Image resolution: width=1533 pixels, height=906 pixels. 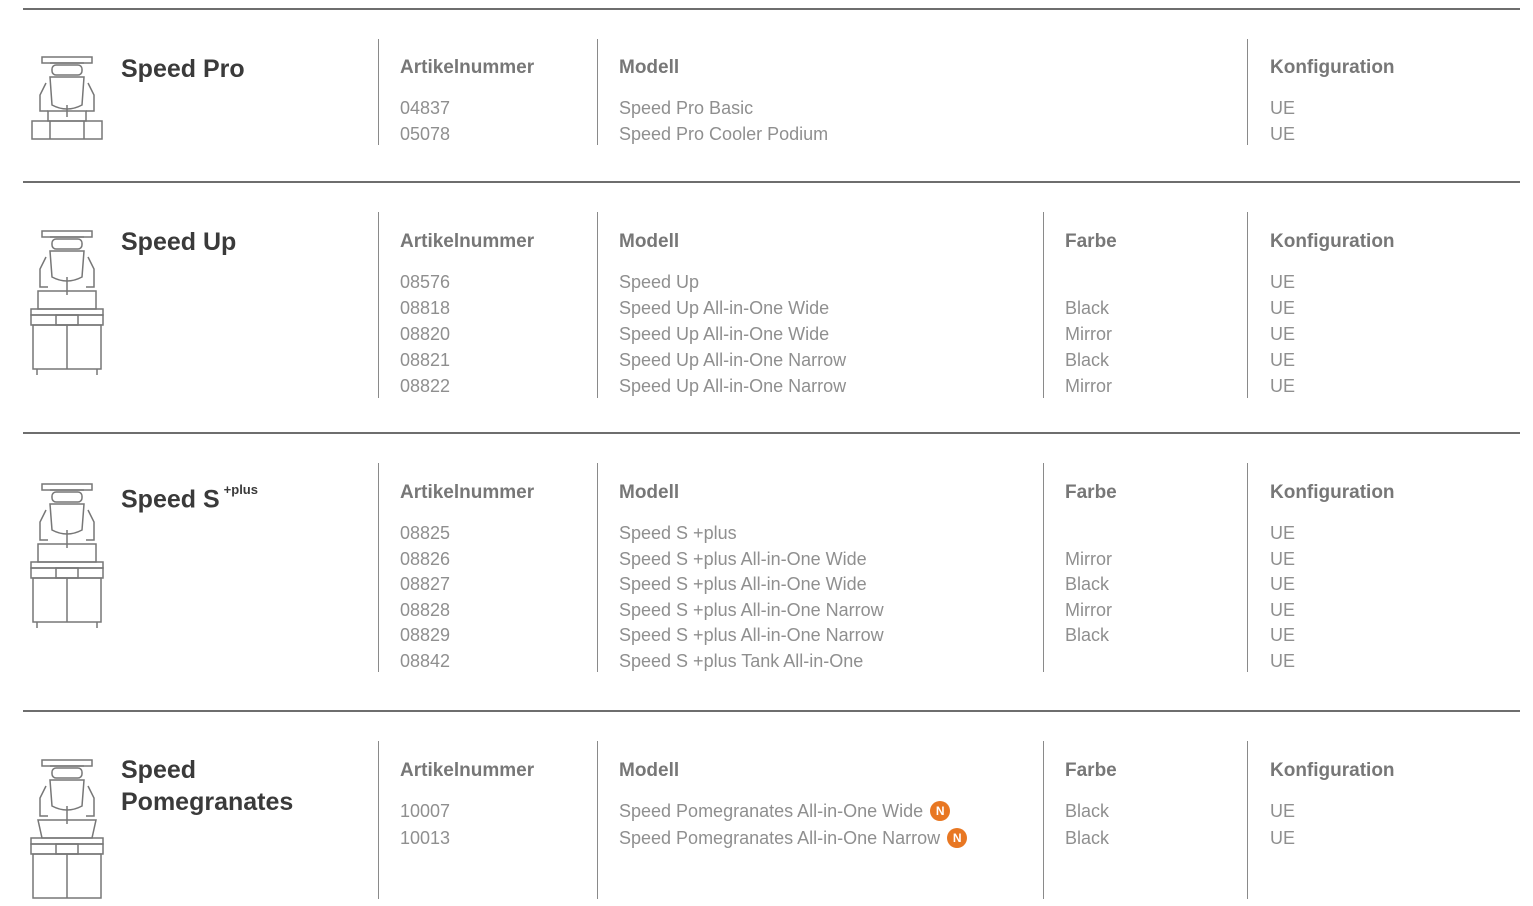 I want to click on cell-artikelnummer: 08818, so click(x=425, y=308).